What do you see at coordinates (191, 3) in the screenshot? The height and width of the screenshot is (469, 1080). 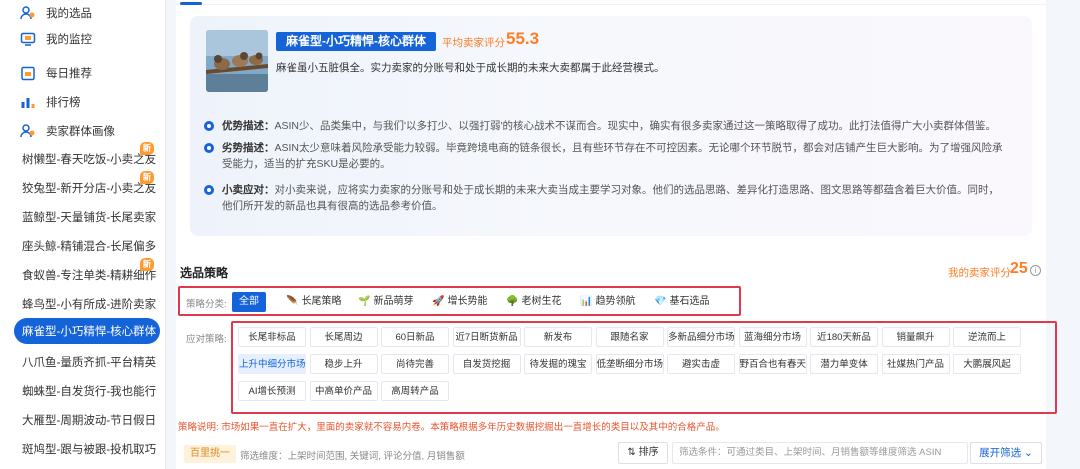 I see `active-tab-indicator` at bounding box center [191, 3].